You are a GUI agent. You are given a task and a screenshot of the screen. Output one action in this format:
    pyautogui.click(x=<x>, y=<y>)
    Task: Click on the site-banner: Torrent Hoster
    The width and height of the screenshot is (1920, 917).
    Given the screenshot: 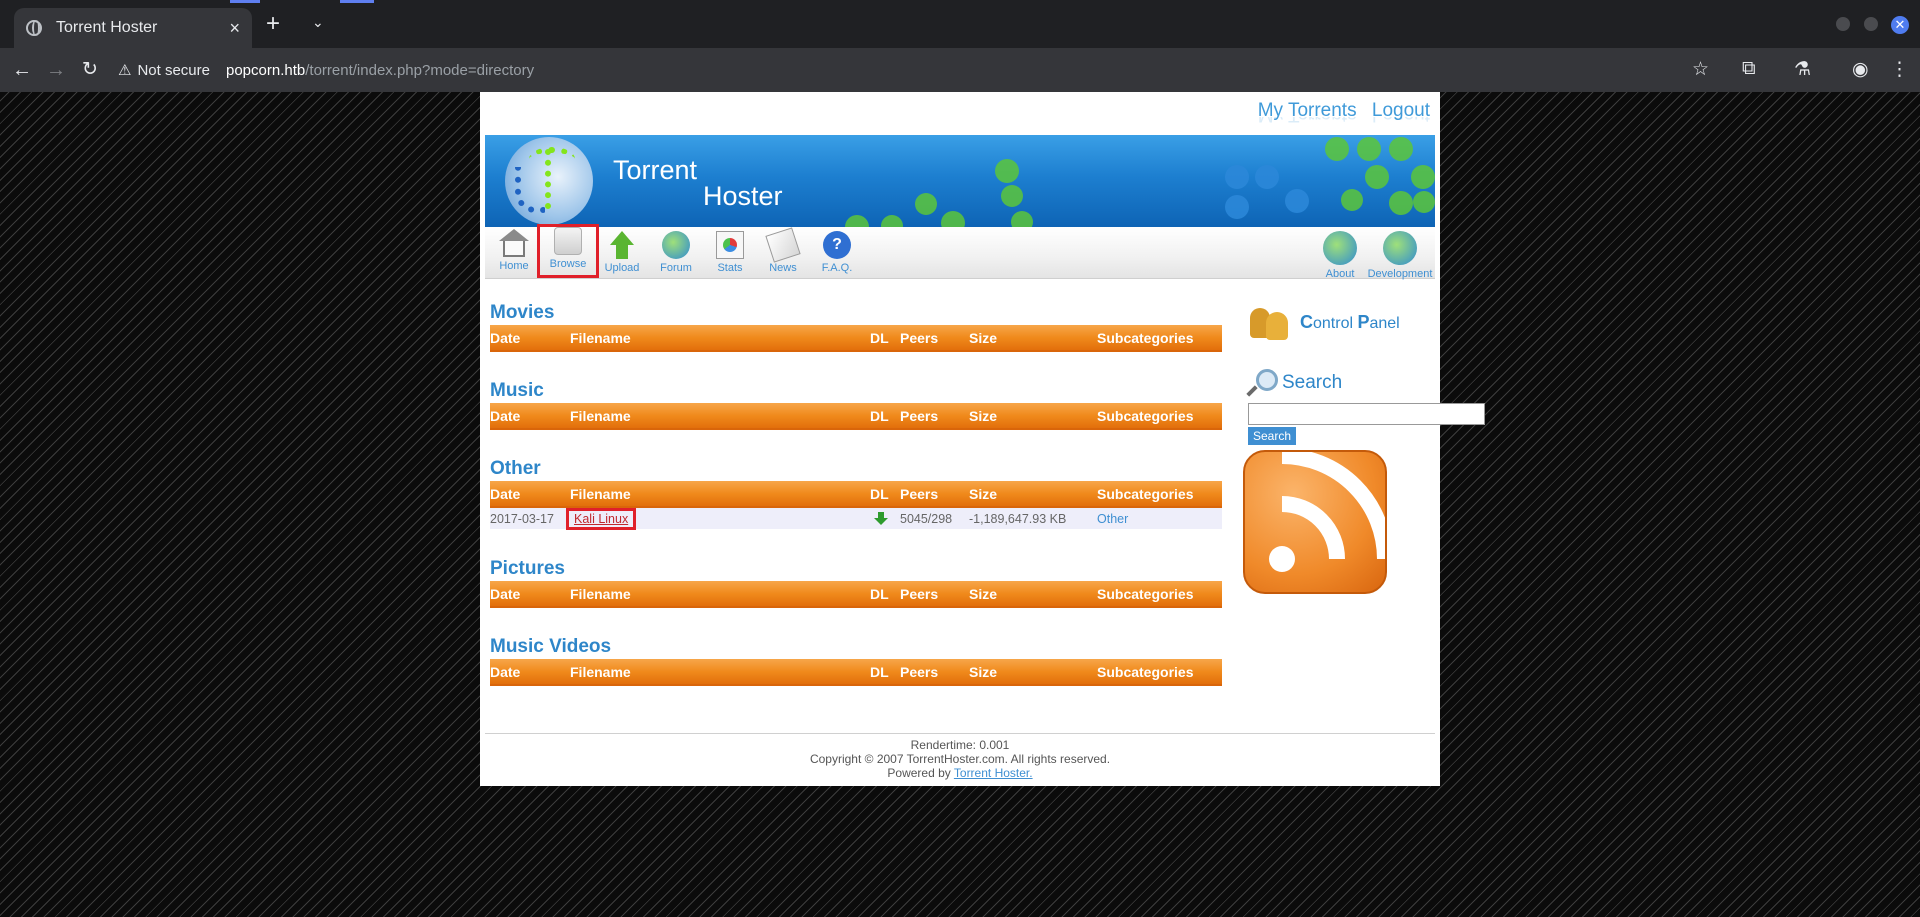 What is the action you would take?
    pyautogui.click(x=960, y=181)
    